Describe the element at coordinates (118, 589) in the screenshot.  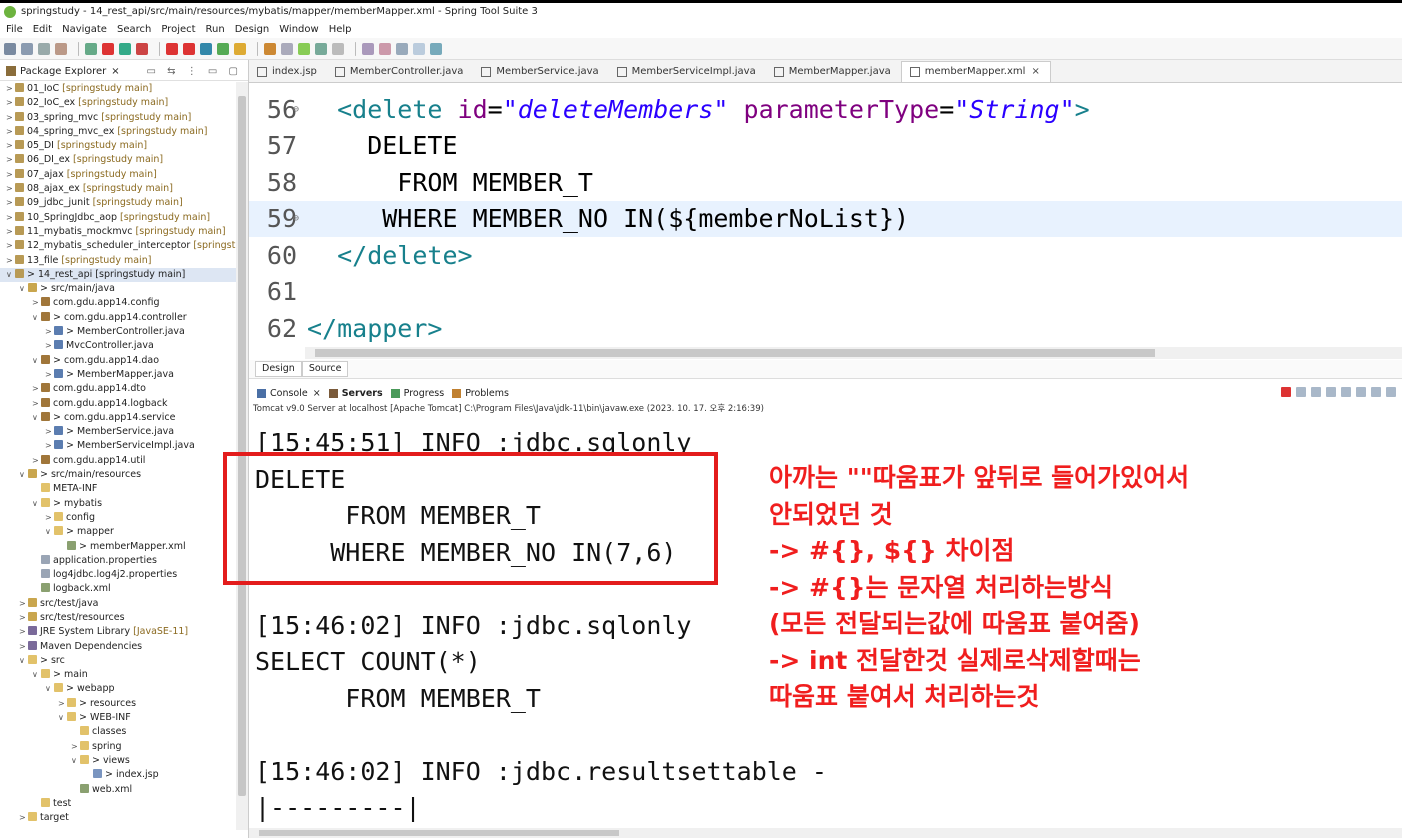
I see `tree-item: logback.xml` at that location.